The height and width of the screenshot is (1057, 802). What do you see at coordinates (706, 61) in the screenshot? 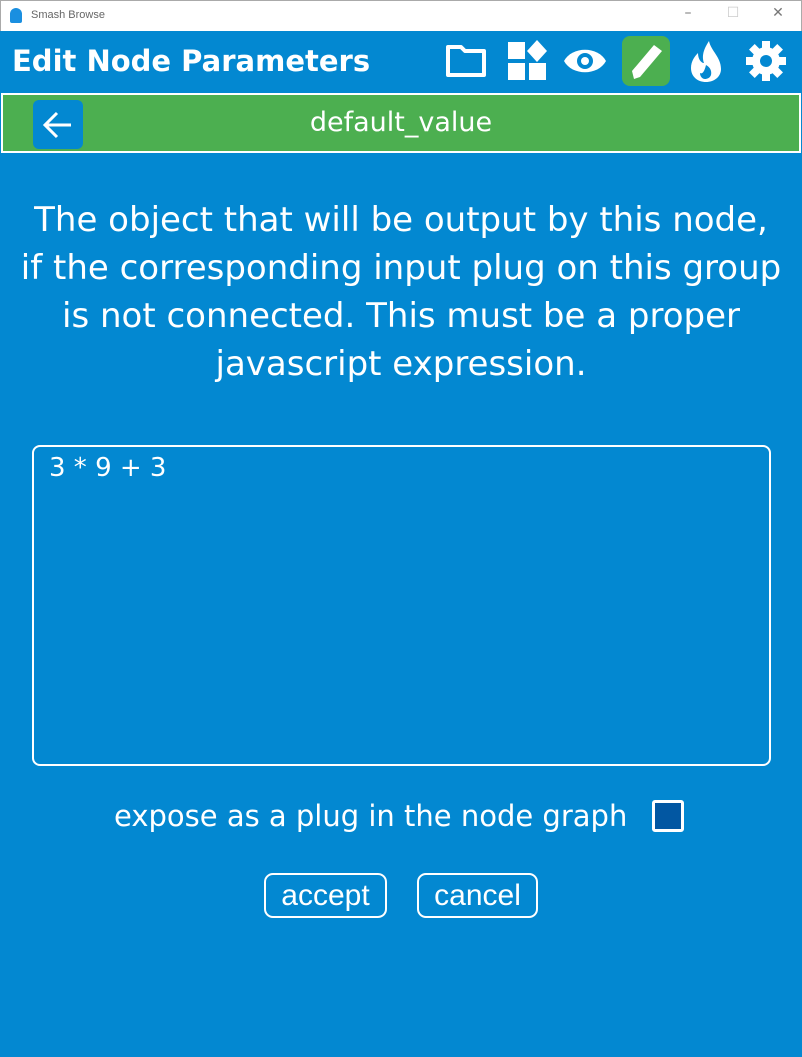
I see `flame-icon` at bounding box center [706, 61].